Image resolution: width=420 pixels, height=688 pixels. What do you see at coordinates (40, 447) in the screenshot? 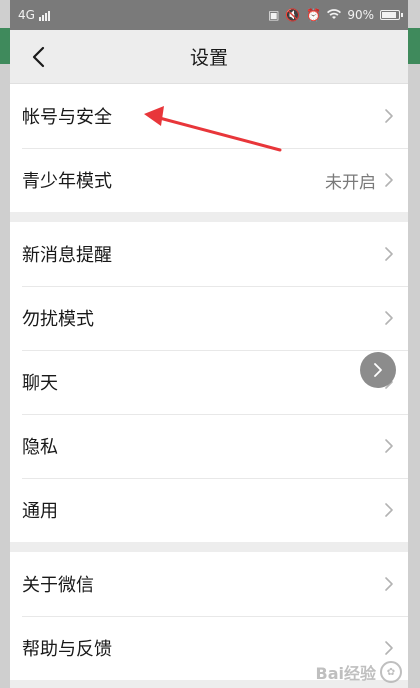
I see `settings-item-label: 隐私` at bounding box center [40, 447].